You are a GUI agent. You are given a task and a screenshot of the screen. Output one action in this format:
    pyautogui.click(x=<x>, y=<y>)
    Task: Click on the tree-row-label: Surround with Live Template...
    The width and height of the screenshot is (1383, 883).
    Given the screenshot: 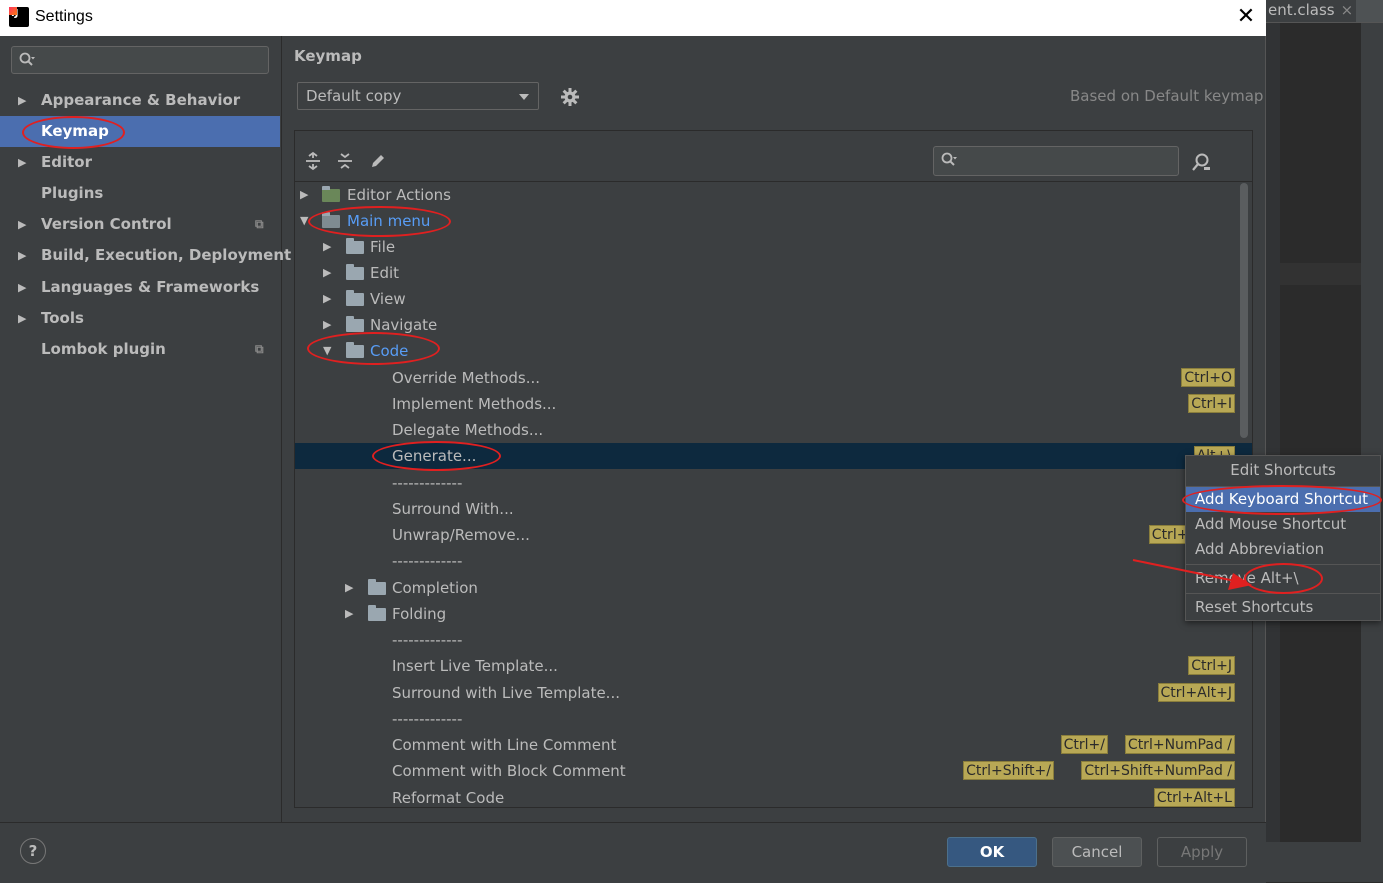 What is the action you would take?
    pyautogui.click(x=506, y=693)
    